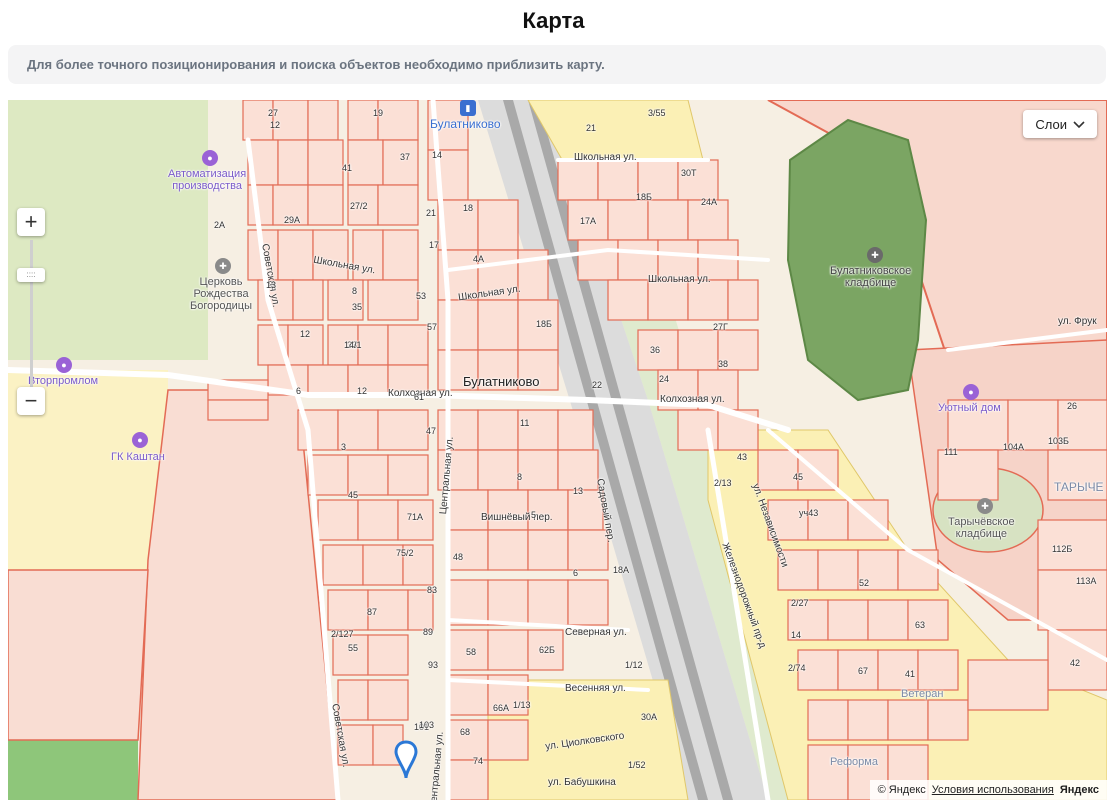 Image resolution: width=1107 pixels, height=801 pixels. Describe the element at coordinates (920, 625) in the screenshot. I see `house-number: 63` at that location.